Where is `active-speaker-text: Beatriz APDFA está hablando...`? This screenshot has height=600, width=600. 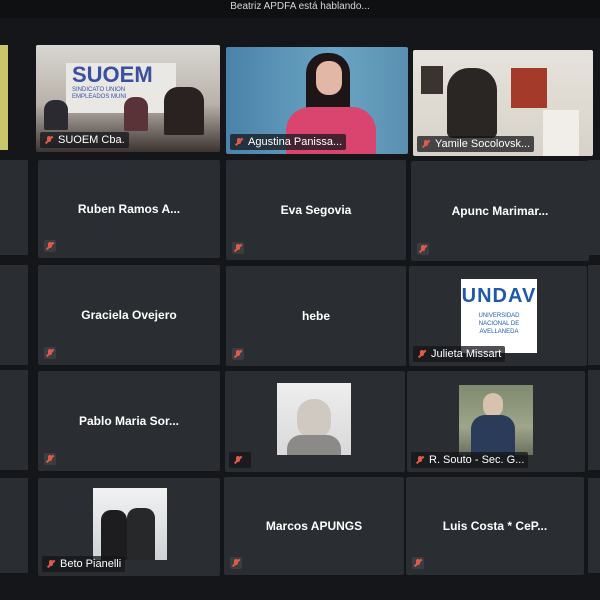 active-speaker-text: Beatriz APDFA está hablando... is located at coordinates (300, 6).